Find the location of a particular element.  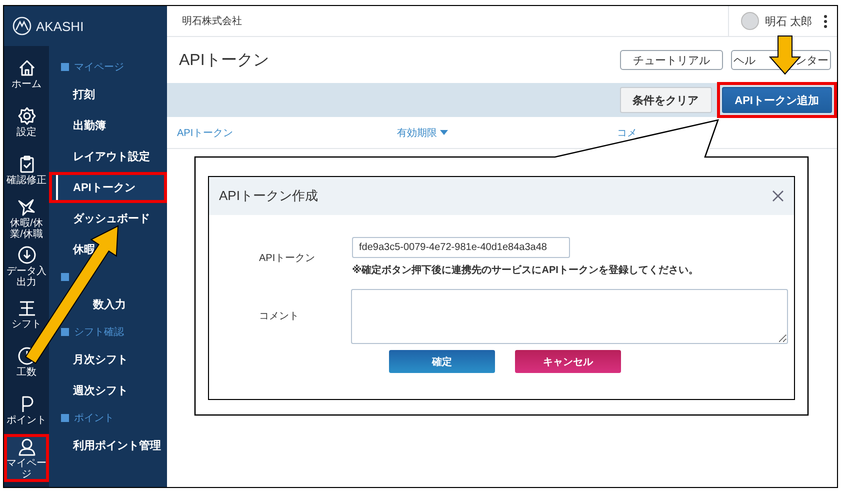

column-header: コメ is located at coordinates (727, 133).